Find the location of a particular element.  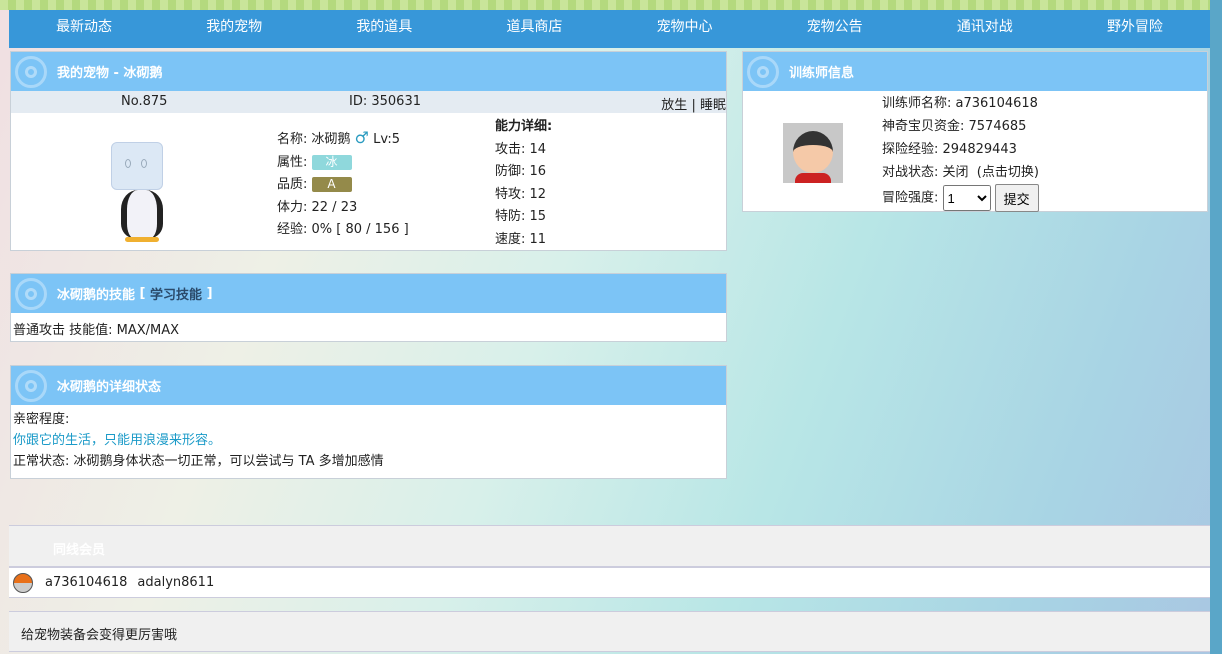

quality-badge: A is located at coordinates (331, 184).